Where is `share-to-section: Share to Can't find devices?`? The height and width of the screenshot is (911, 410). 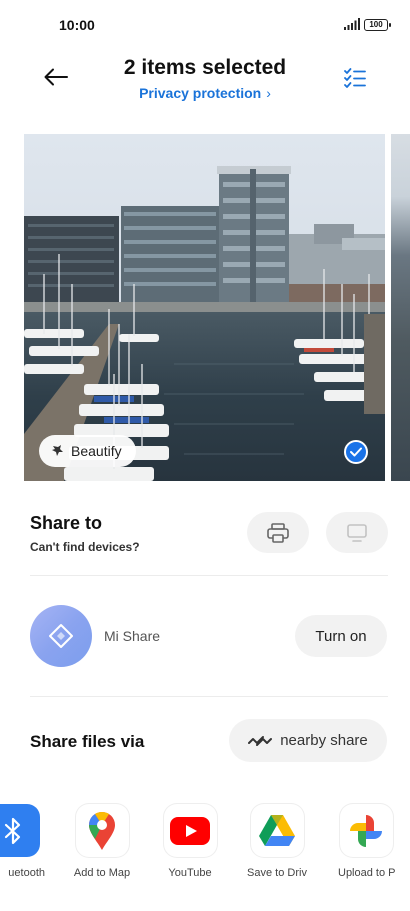
share-to-section: Share to Can't find devices? is located at coordinates (205, 535).